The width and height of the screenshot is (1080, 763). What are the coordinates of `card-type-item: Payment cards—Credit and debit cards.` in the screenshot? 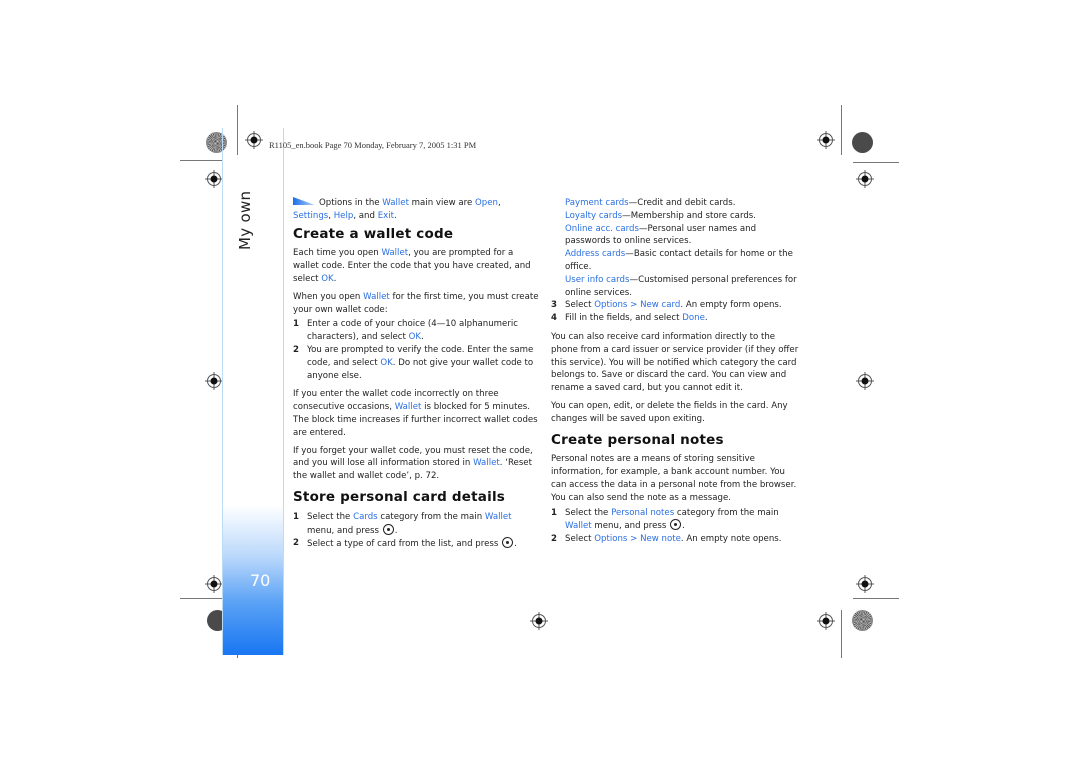 It's located at (650, 203).